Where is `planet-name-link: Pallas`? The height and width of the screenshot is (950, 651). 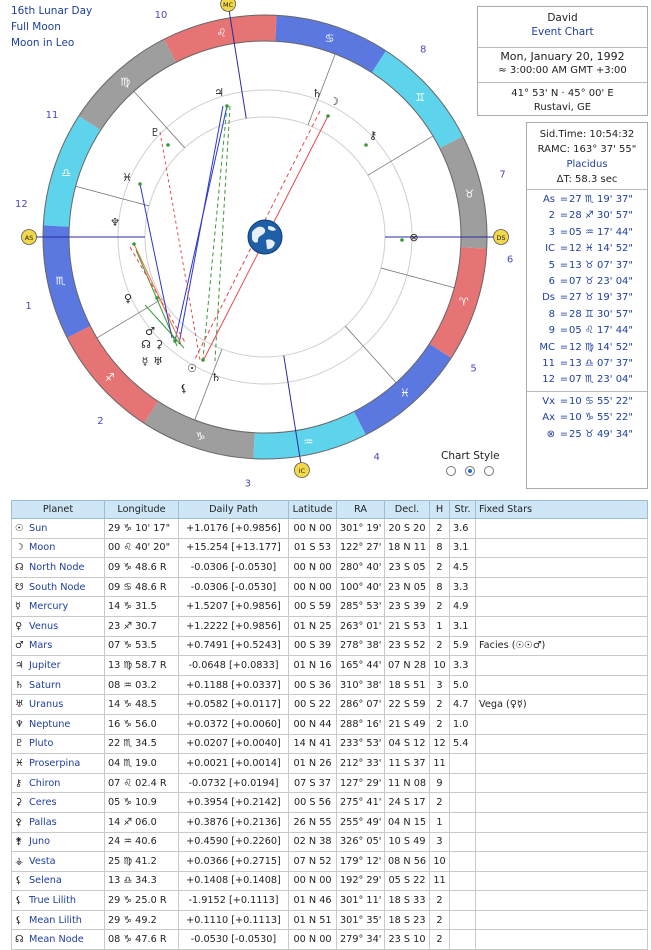
planet-name-link: Pallas is located at coordinates (43, 822).